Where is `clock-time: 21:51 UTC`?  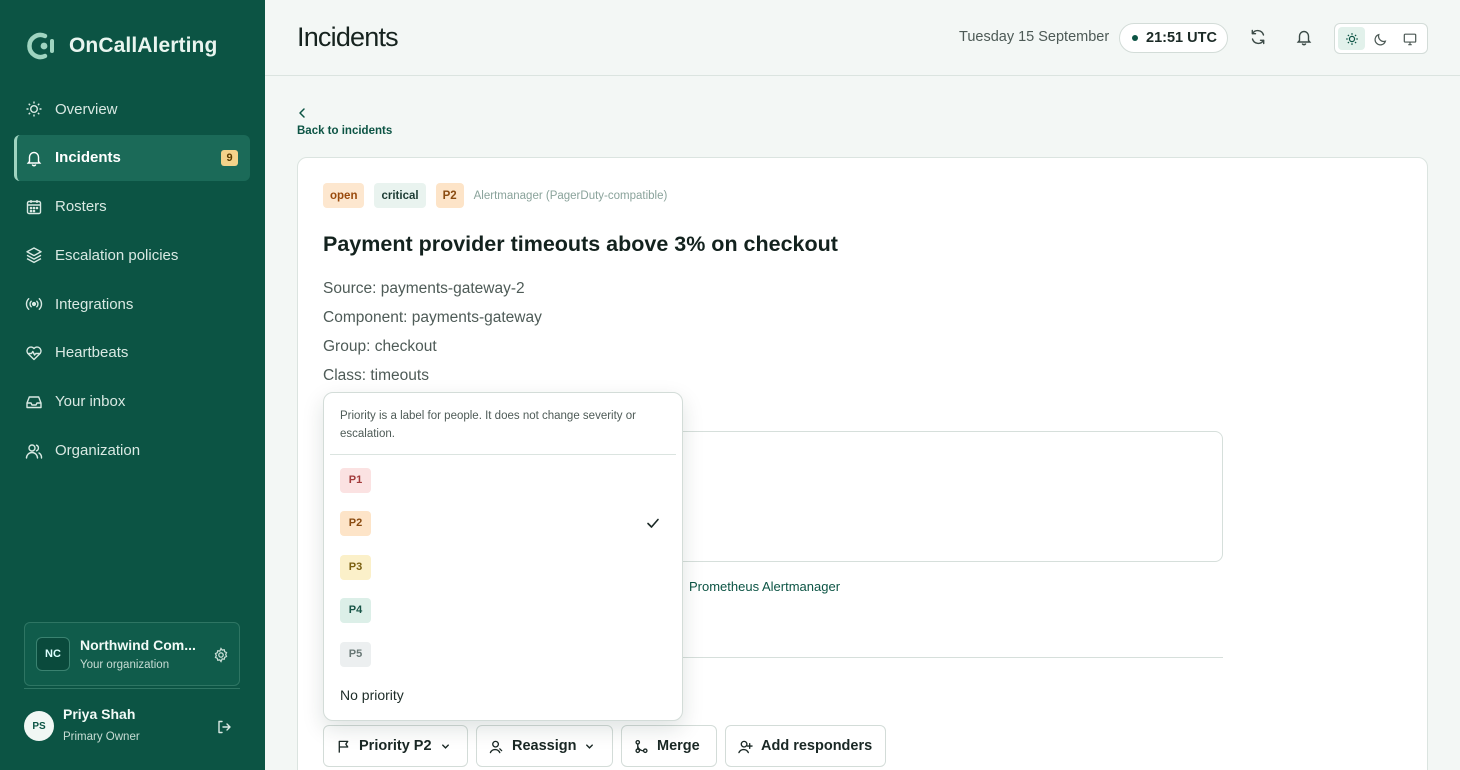 clock-time: 21:51 UTC is located at coordinates (1181, 38).